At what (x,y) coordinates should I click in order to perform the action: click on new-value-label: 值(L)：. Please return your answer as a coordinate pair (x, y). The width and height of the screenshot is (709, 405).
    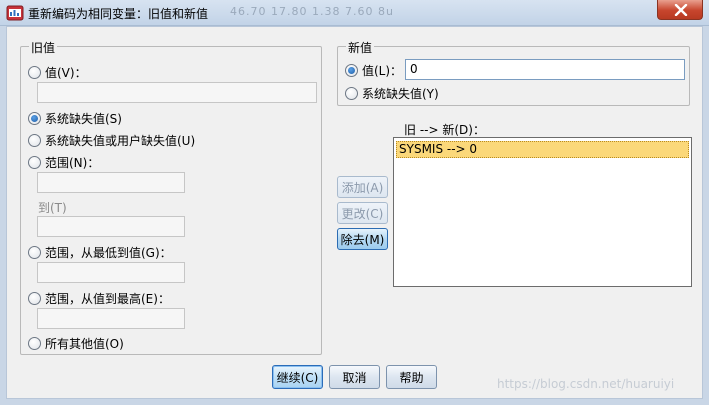
    Looking at the image, I should click on (382, 71).